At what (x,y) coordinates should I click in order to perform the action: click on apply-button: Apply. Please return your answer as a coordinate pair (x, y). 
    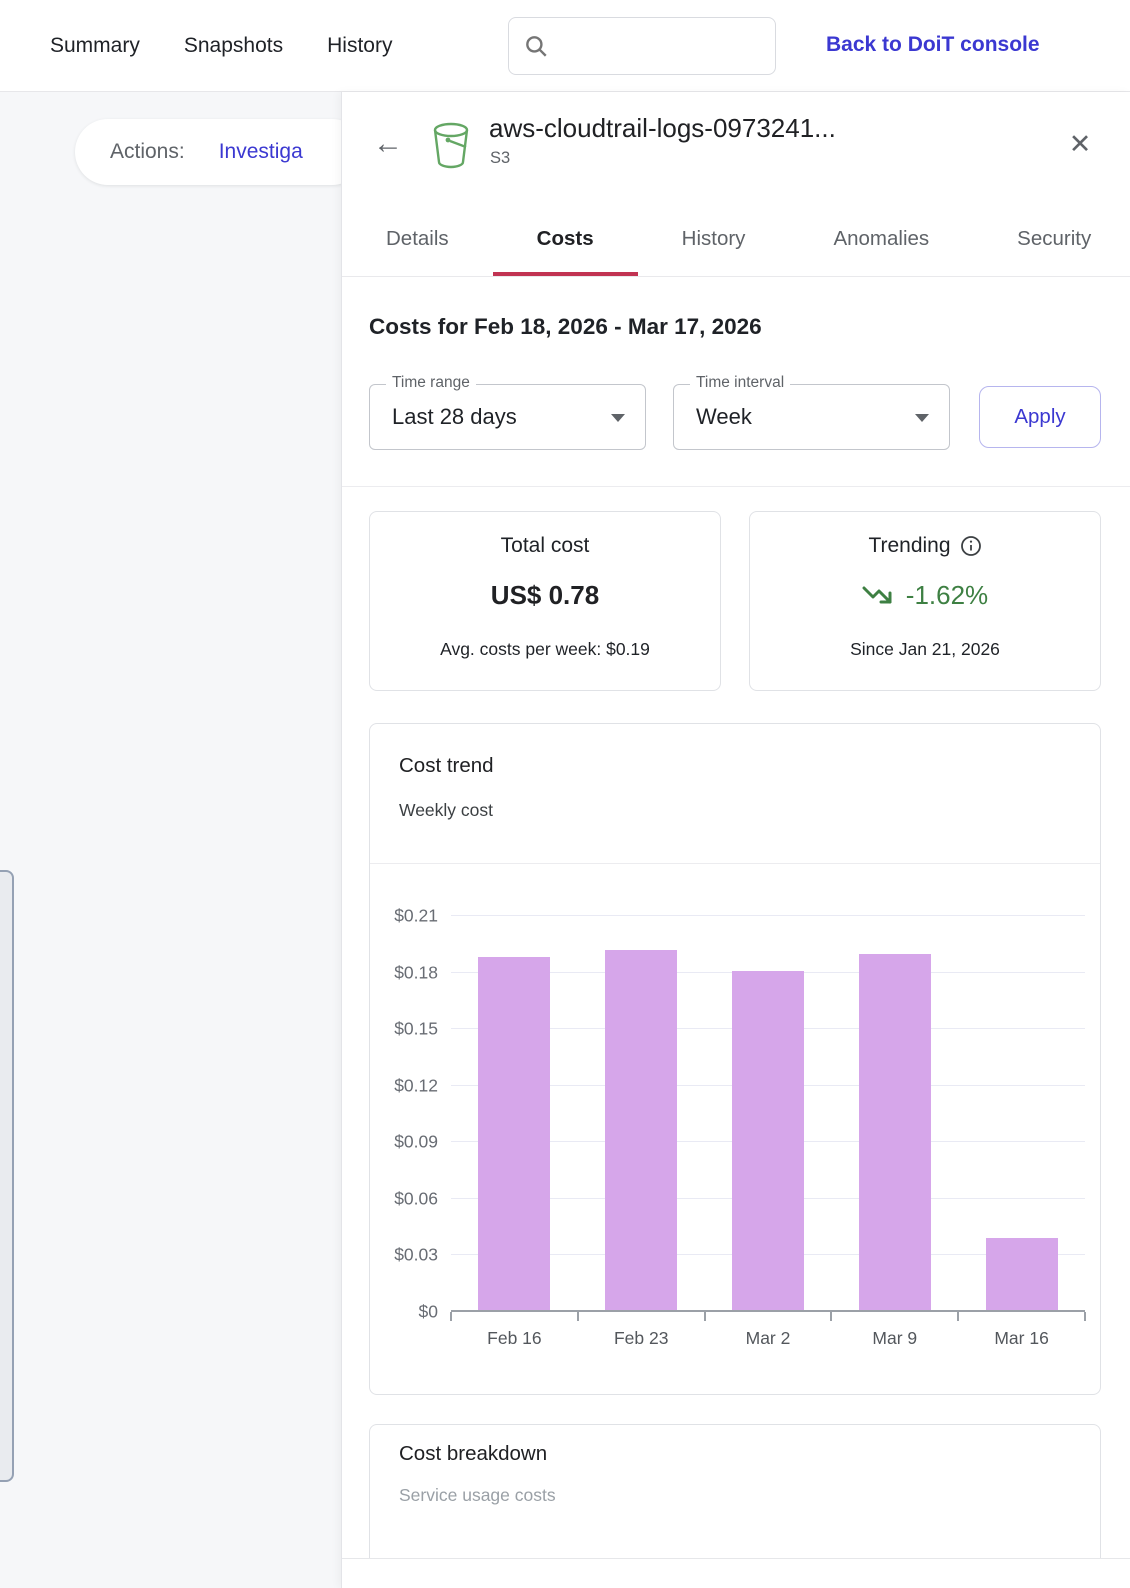
    Looking at the image, I should click on (1040, 417).